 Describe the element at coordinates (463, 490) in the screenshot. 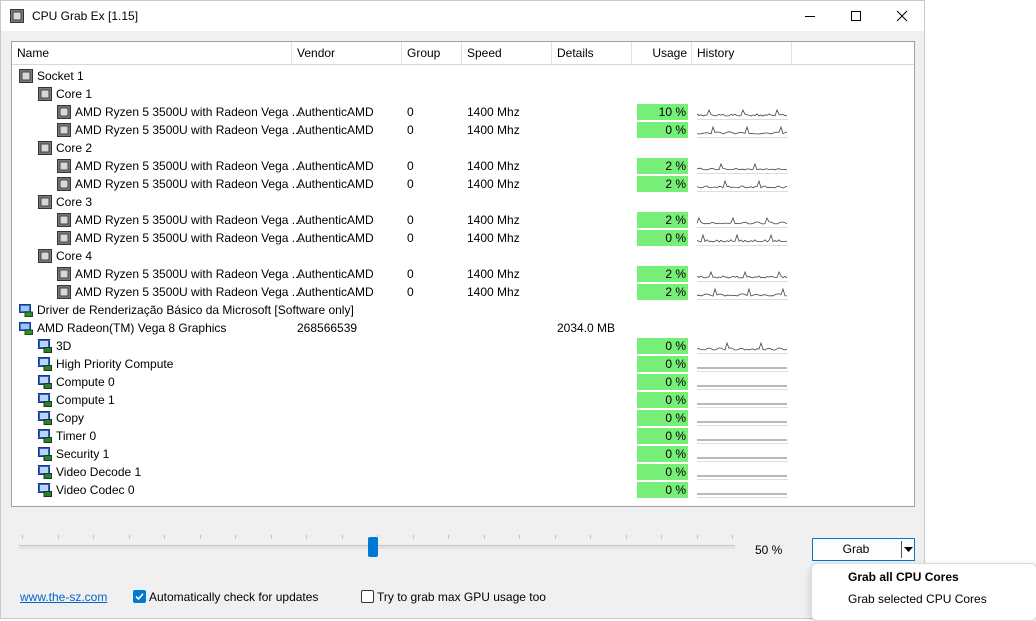

I see `tree-row: Video Codec 0 0 %` at that location.